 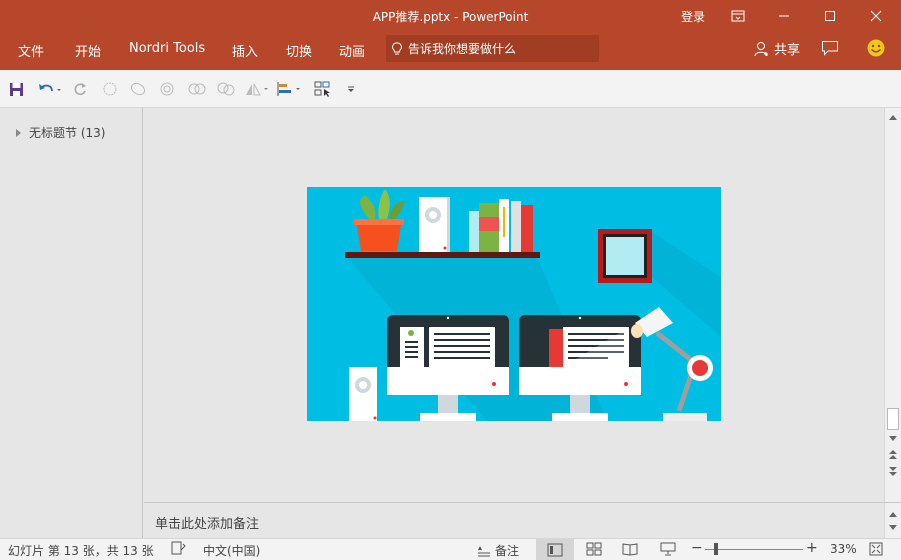 What do you see at coordinates (450, 89) in the screenshot?
I see `quick-access-toolbar` at bounding box center [450, 89].